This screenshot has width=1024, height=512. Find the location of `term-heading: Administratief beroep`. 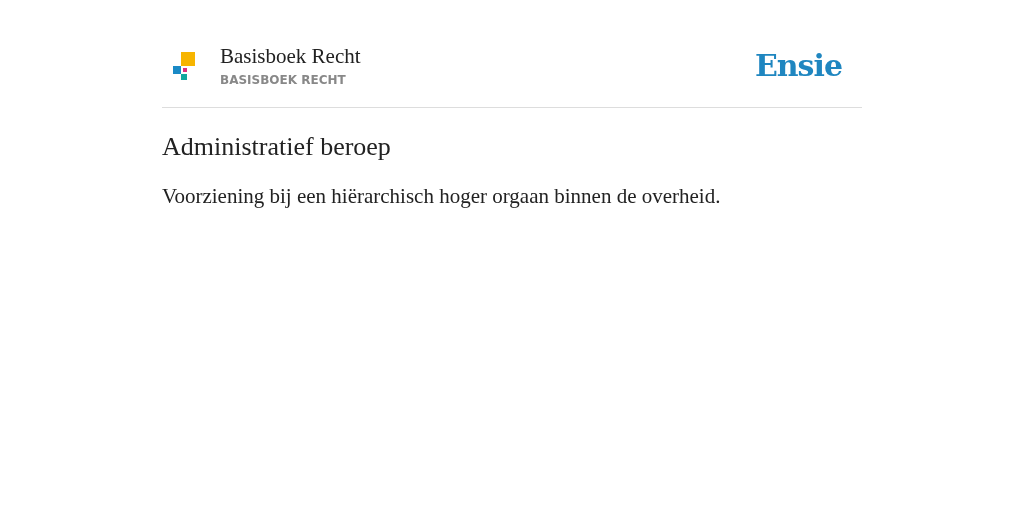

term-heading: Administratief beroep is located at coordinates (277, 147).